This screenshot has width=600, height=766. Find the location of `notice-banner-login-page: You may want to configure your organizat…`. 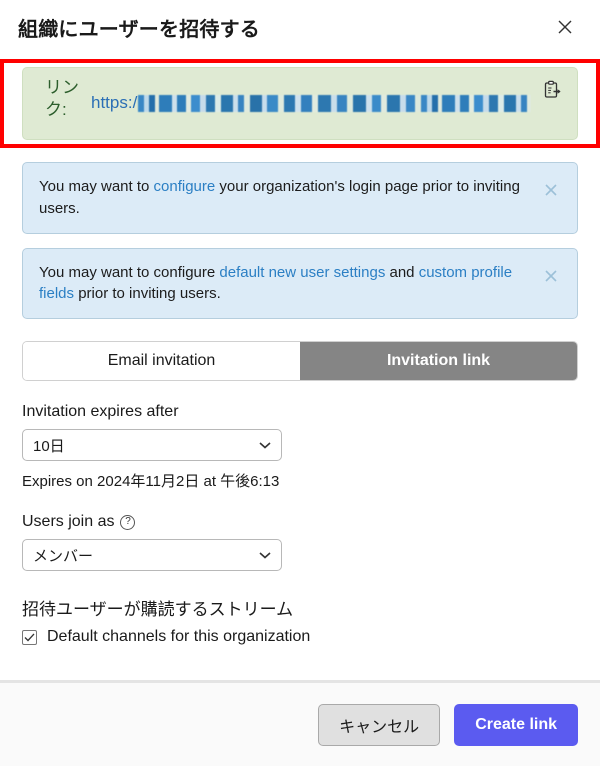

notice-banner-login-page: You may want to configure your organizat… is located at coordinates (300, 198).